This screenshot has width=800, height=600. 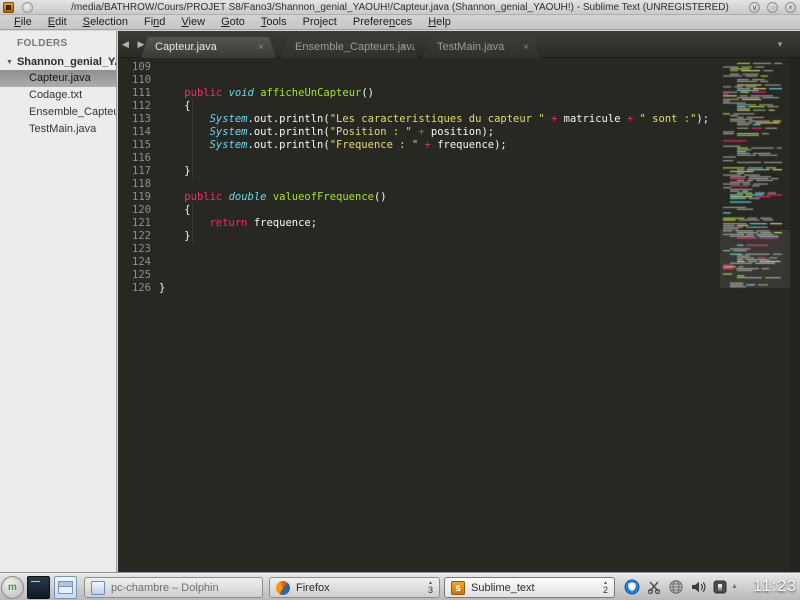 What do you see at coordinates (138, 249) in the screenshot?
I see `line-number: 123` at bounding box center [138, 249].